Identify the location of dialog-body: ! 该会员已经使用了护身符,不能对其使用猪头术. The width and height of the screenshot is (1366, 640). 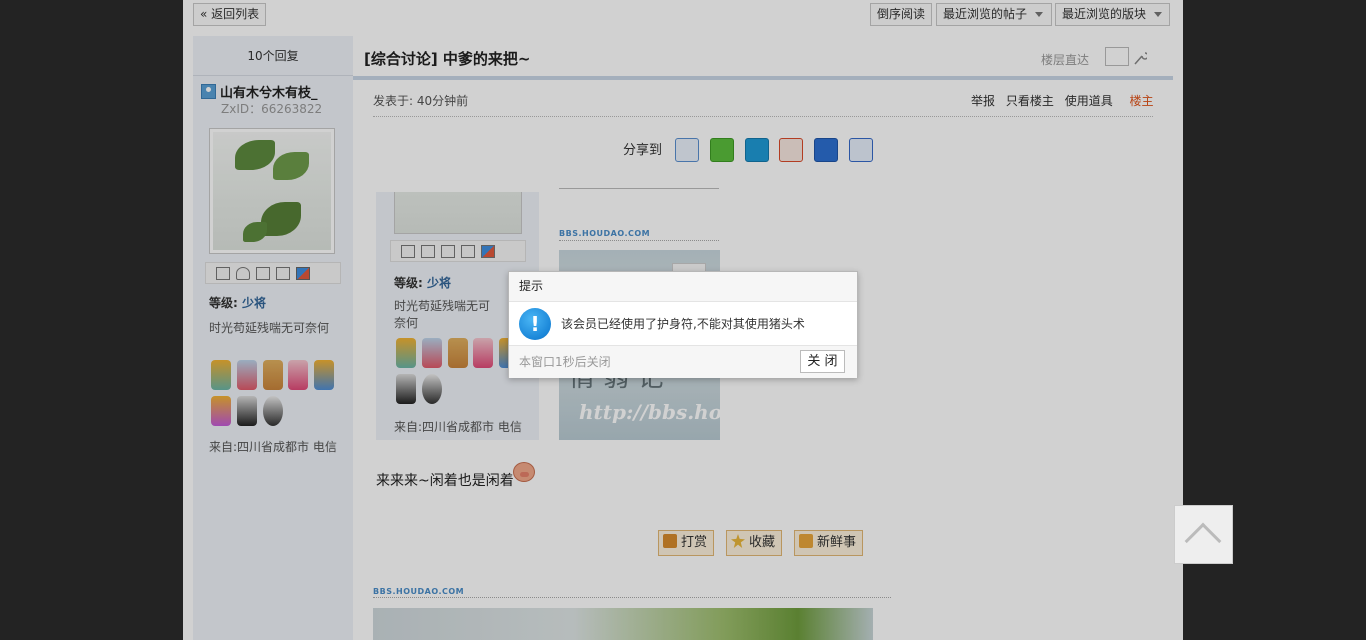
(683, 323).